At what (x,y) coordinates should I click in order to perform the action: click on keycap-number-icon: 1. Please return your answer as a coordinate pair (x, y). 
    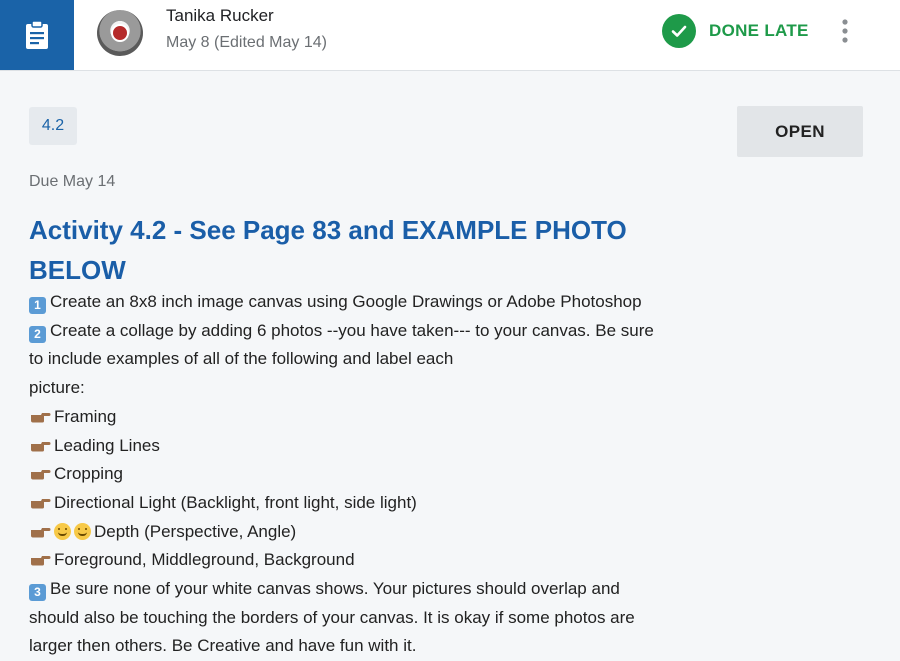
    Looking at the image, I should click on (37, 305).